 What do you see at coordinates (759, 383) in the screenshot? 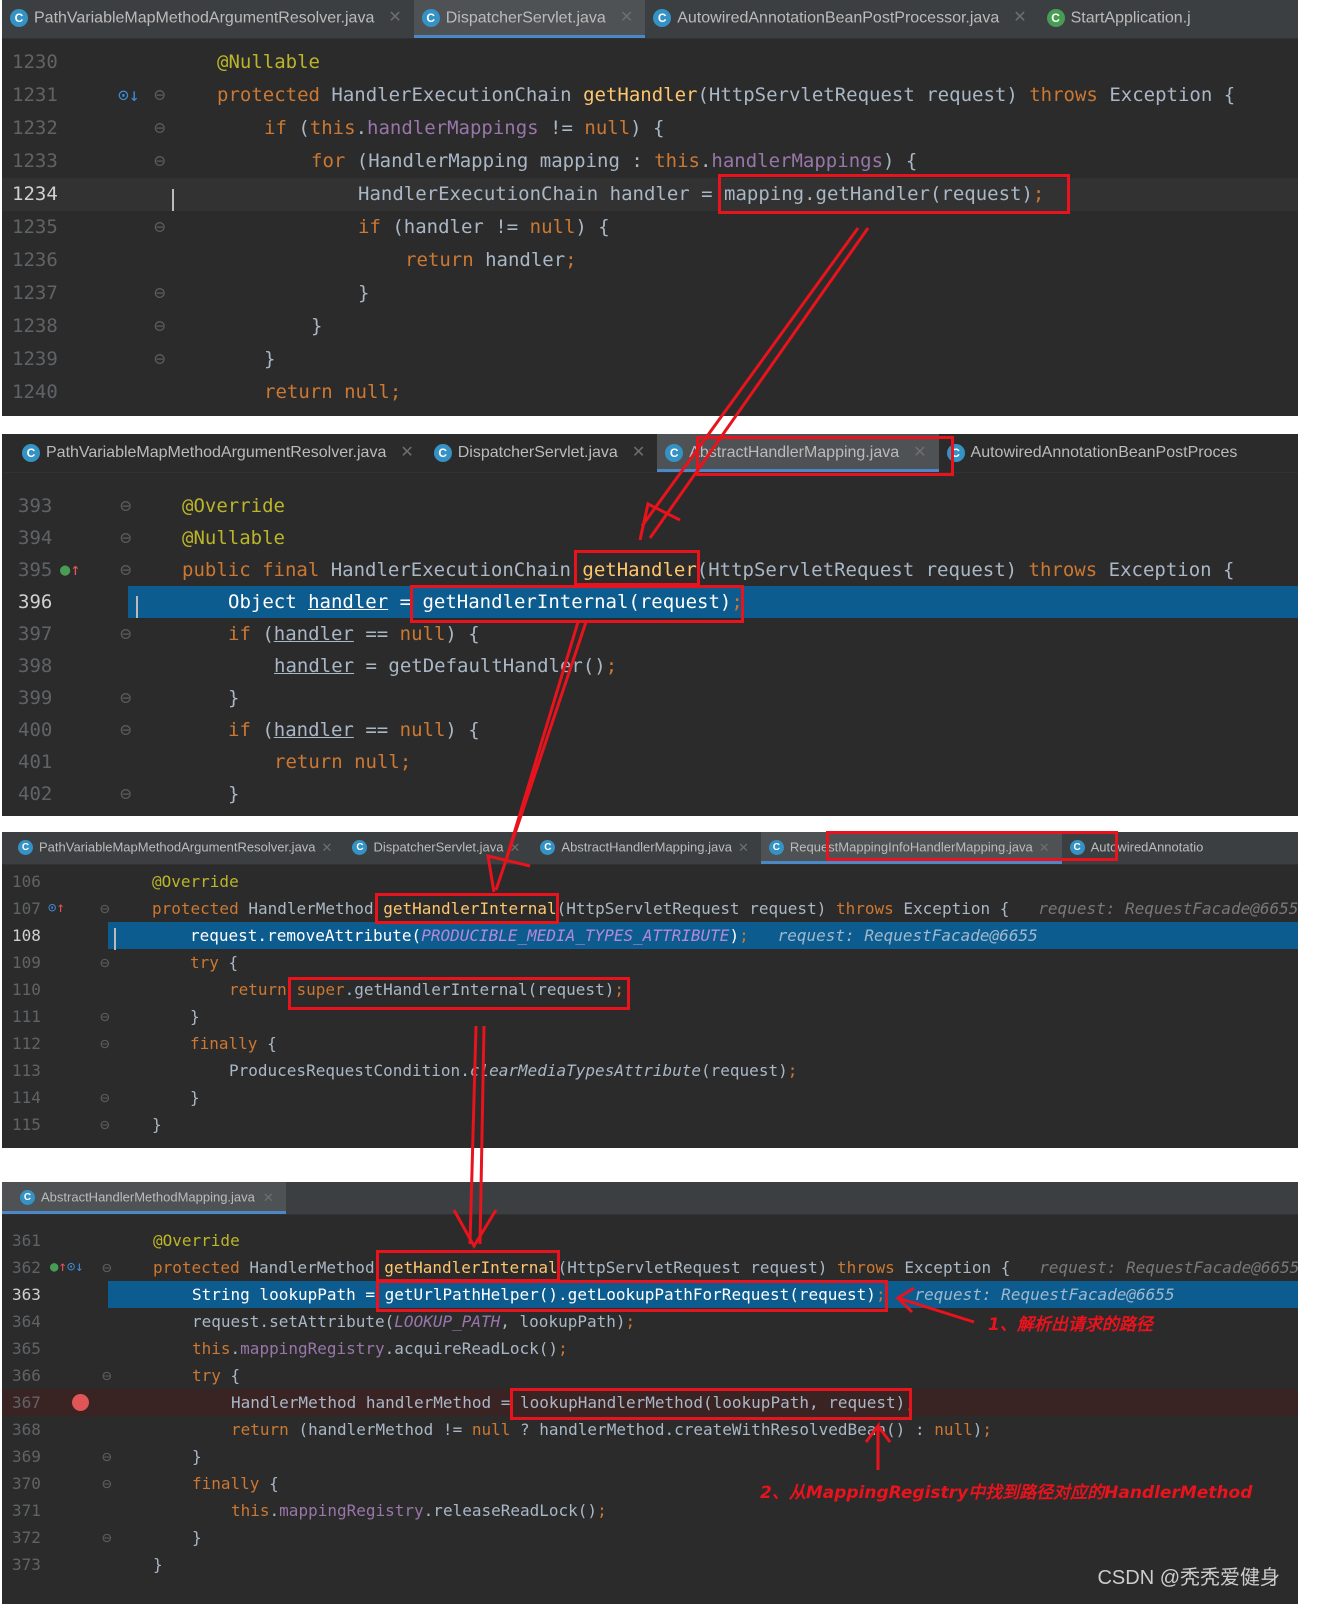
I see `arrow-panel1-to-panel2` at bounding box center [759, 383].